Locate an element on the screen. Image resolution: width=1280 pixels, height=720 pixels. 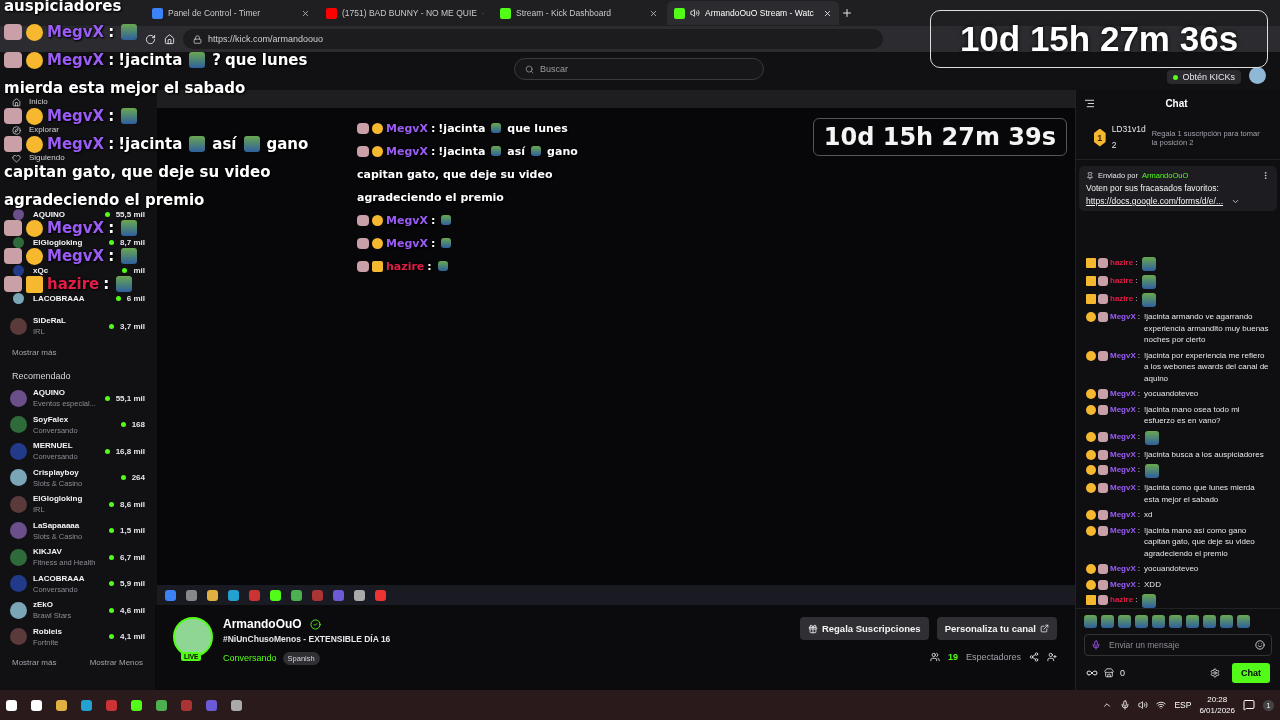
nav-item: Explorar is located at coordinates (33, 130).